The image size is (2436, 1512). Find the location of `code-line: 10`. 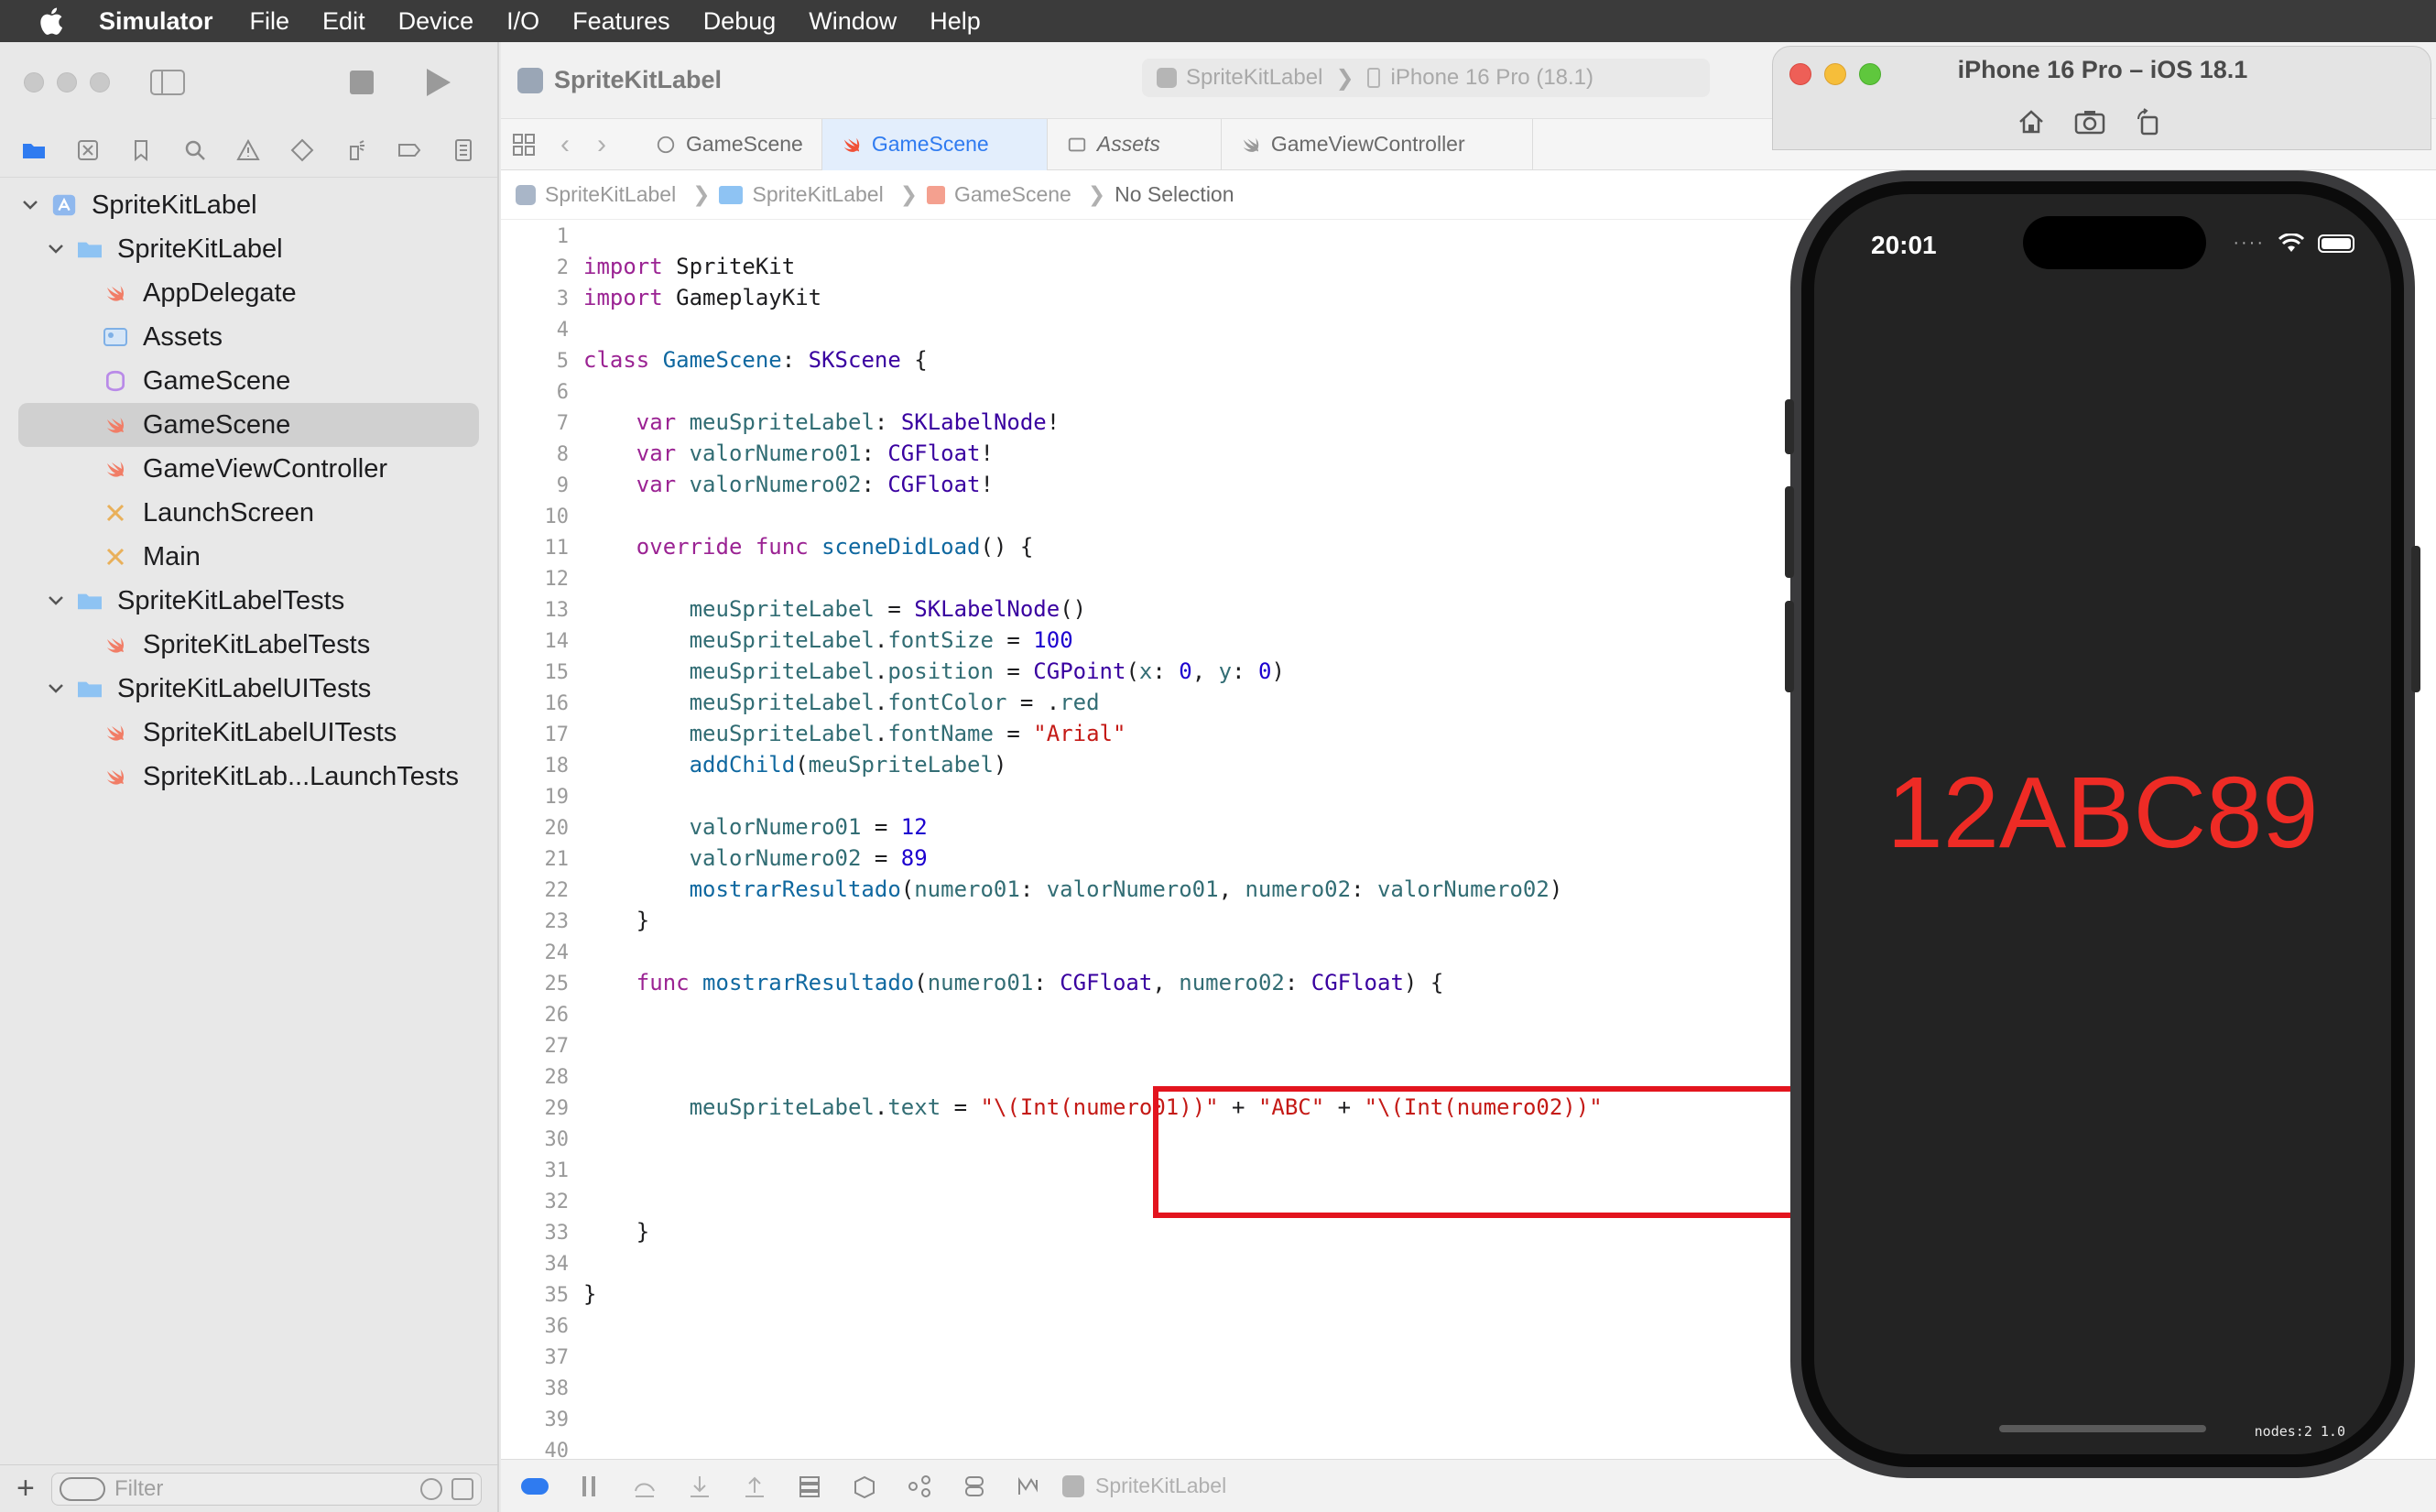

code-line: 10 is located at coordinates (1137, 515).